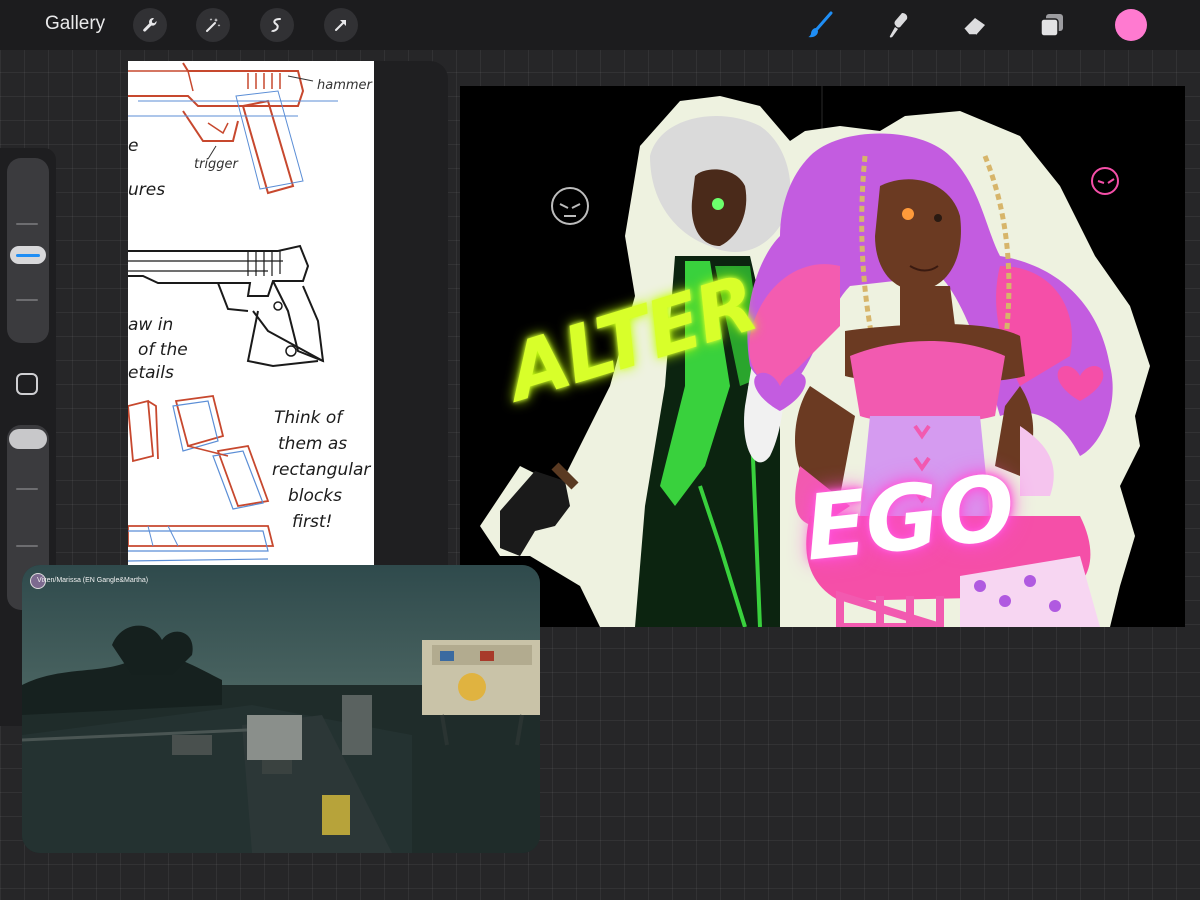 The image size is (1200, 900). Describe the element at coordinates (151, 325) in the screenshot. I see `text-partial: aw in` at that location.